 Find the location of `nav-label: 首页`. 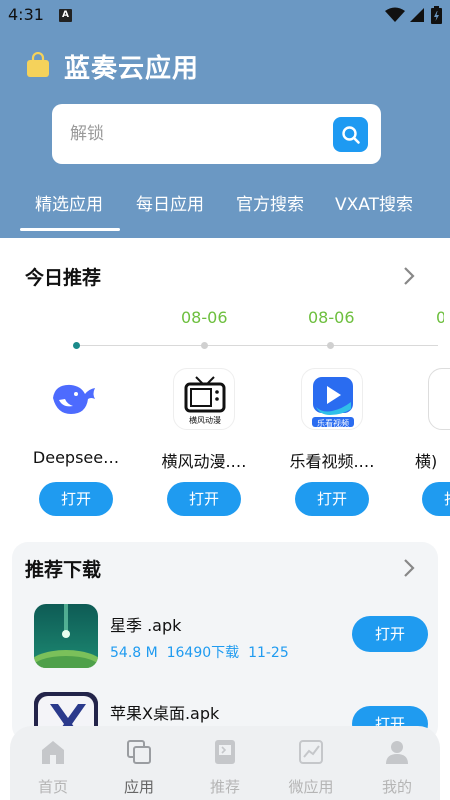

nav-label: 首页 is located at coordinates (52, 787).